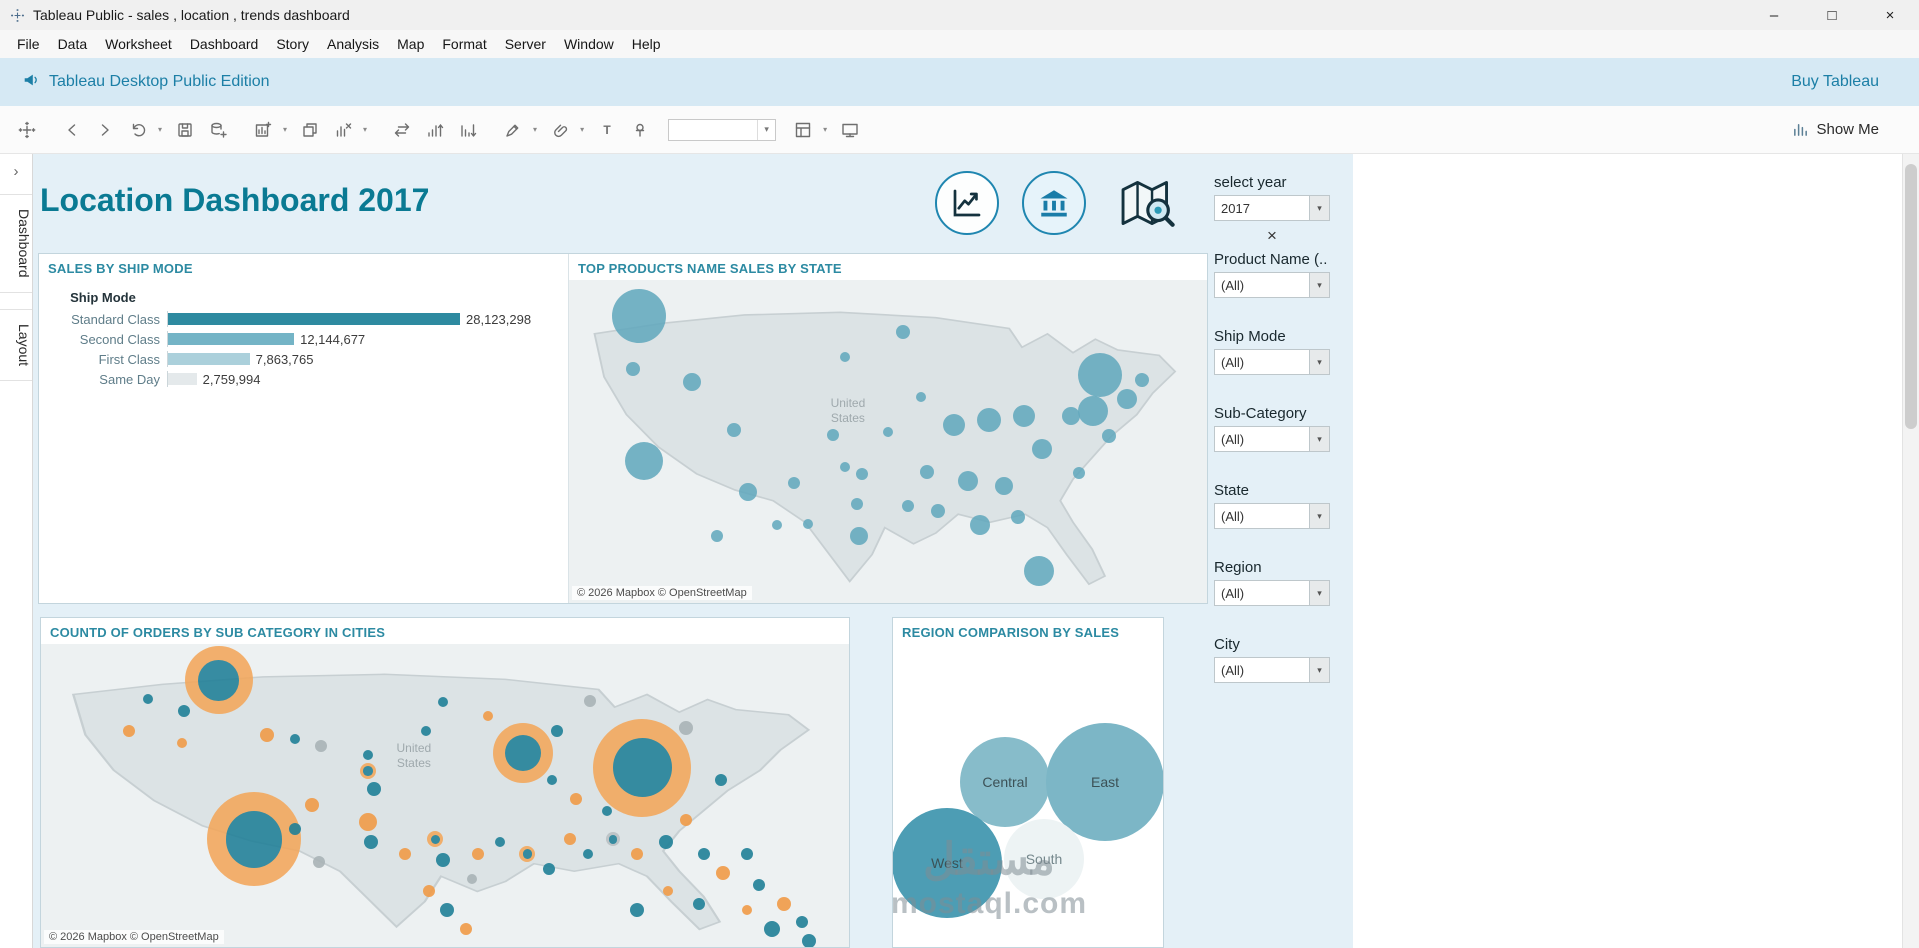 Image resolution: width=1919 pixels, height=948 pixels. Describe the element at coordinates (1146, 203) in the screenshot. I see `location-dashboard-button` at that location.